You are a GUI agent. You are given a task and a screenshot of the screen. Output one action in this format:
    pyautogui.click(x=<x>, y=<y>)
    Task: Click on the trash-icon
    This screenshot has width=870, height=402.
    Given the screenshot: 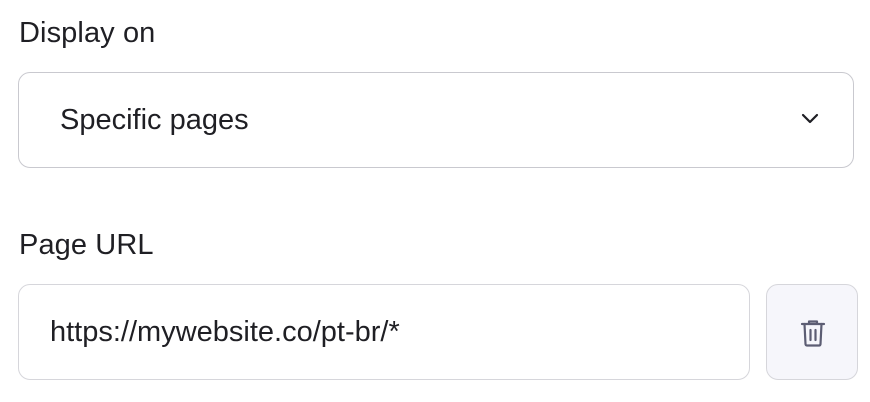 What is the action you would take?
    pyautogui.click(x=813, y=333)
    